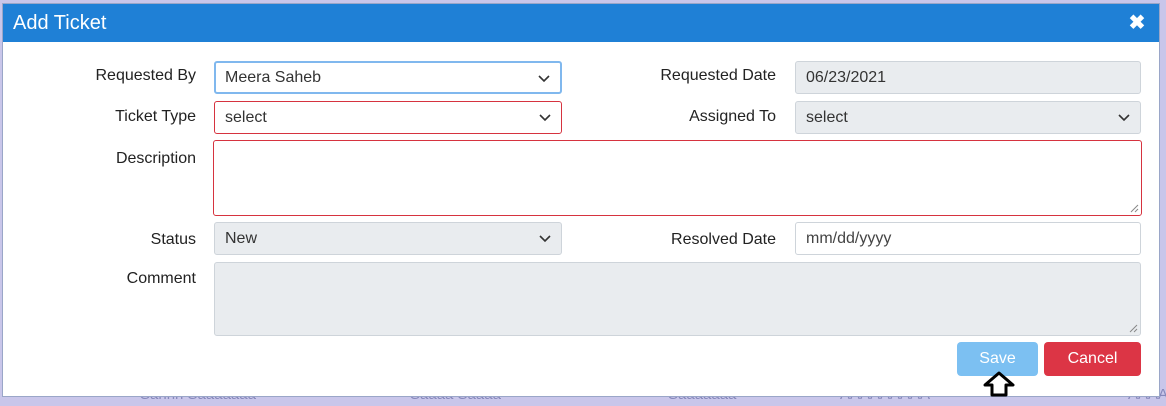 The image size is (1166, 406). What do you see at coordinates (677, 299) in the screenshot?
I see `comment-textarea` at bounding box center [677, 299].